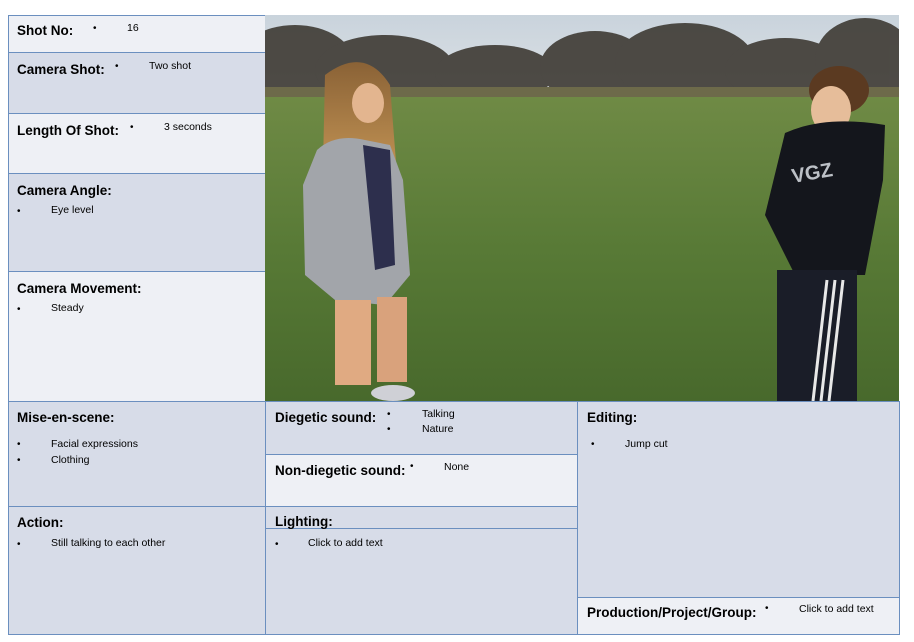 This screenshot has width=914, height=642. Describe the element at coordinates (421, 480) in the screenshot. I see `non-diegetic-sound-cell: Non-diegetic sound: • None` at that location.